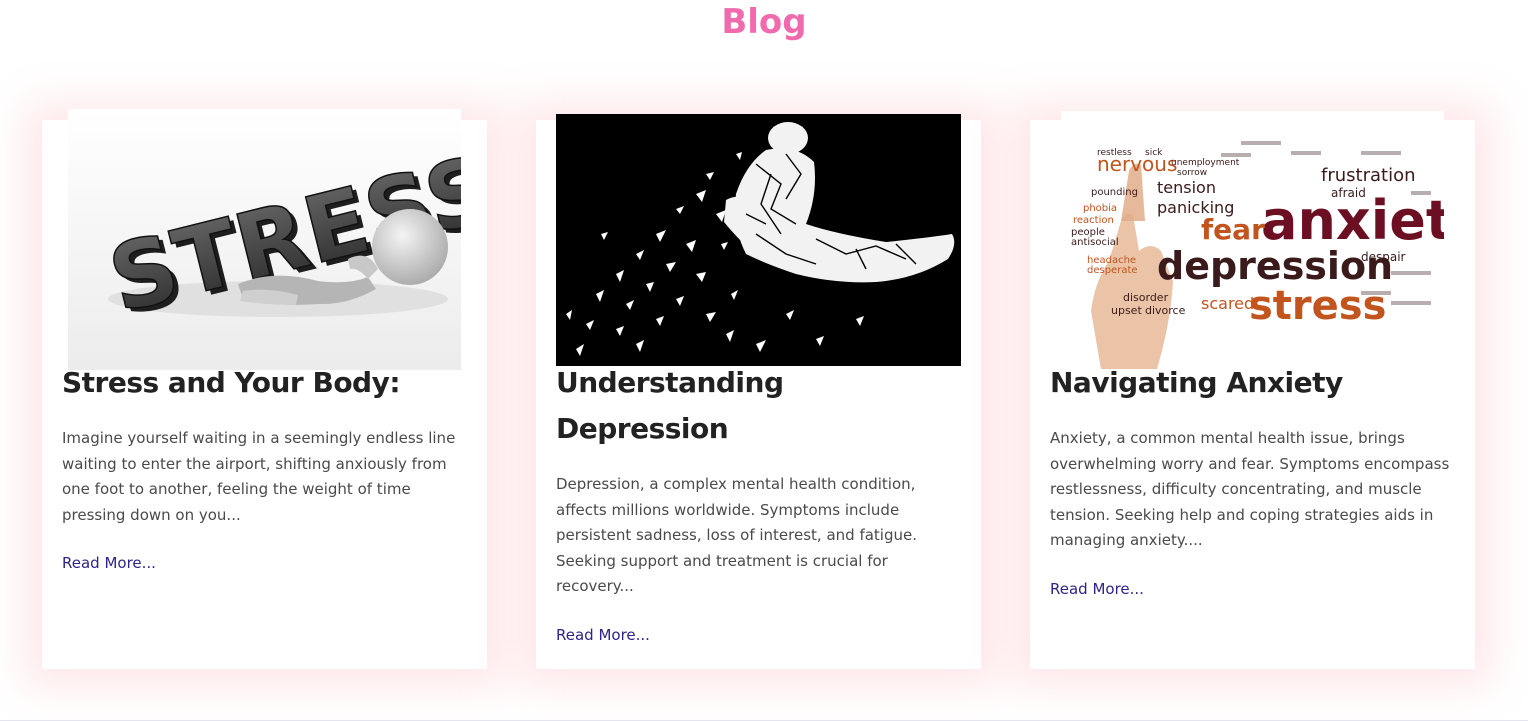 The height and width of the screenshot is (721, 1528). Describe the element at coordinates (1192, 173) in the screenshot. I see `svg-text: sorrow` at that location.